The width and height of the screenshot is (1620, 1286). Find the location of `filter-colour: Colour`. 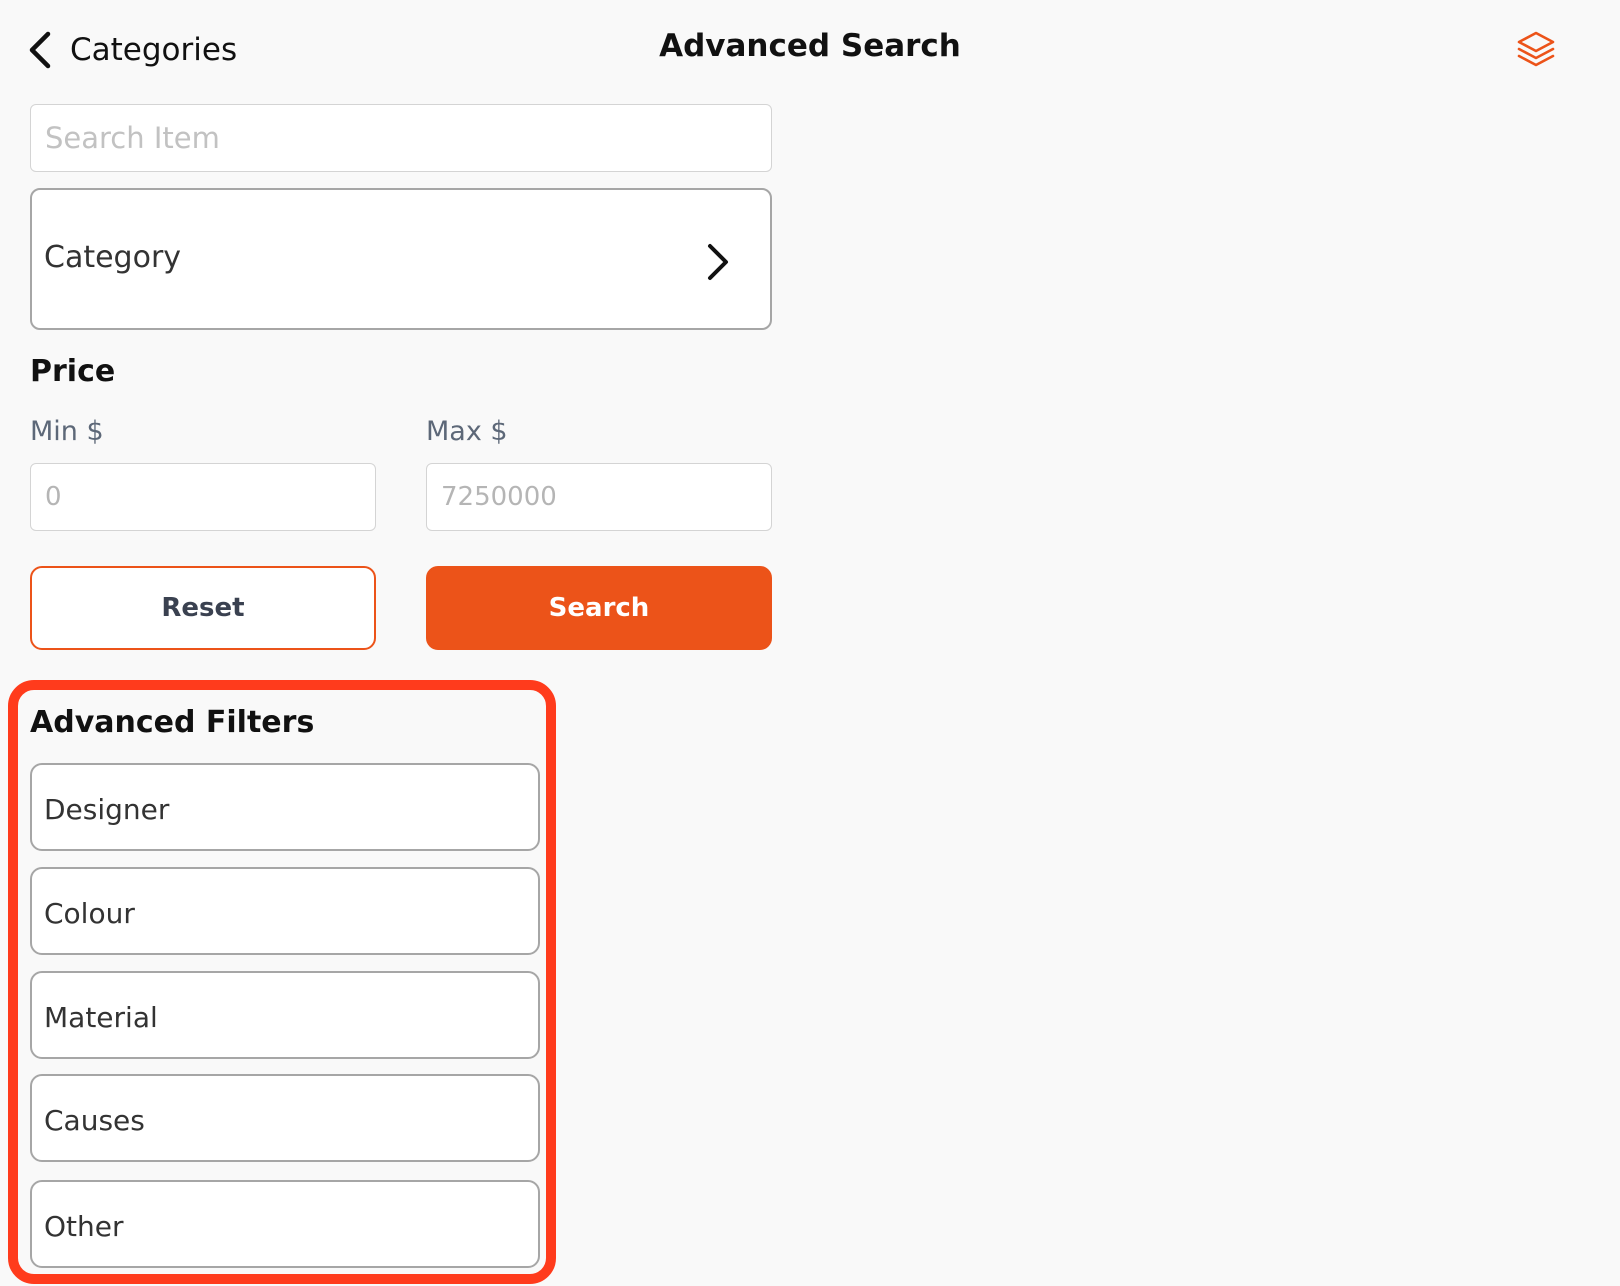

filter-colour: Colour is located at coordinates (285, 911).